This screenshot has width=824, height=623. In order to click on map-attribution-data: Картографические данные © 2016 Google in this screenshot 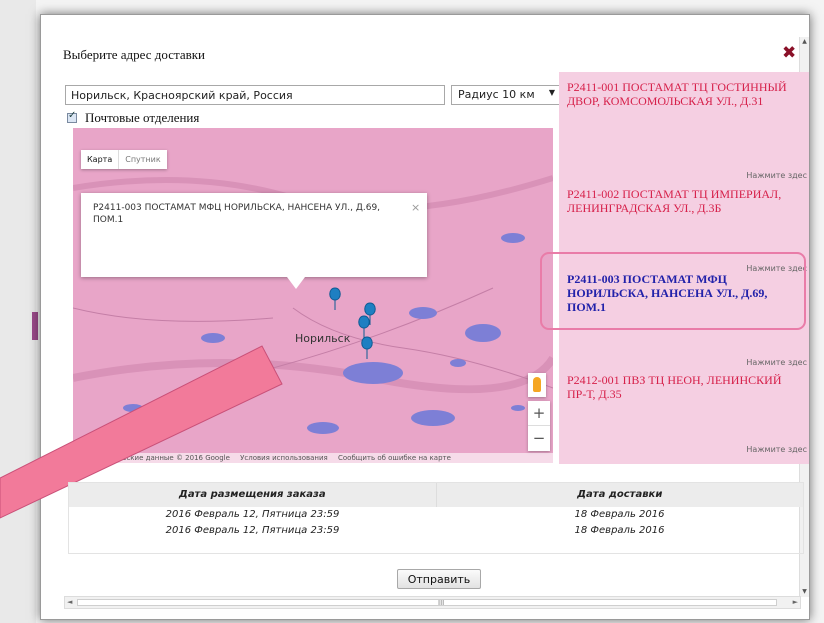, I will do `click(151, 458)`.